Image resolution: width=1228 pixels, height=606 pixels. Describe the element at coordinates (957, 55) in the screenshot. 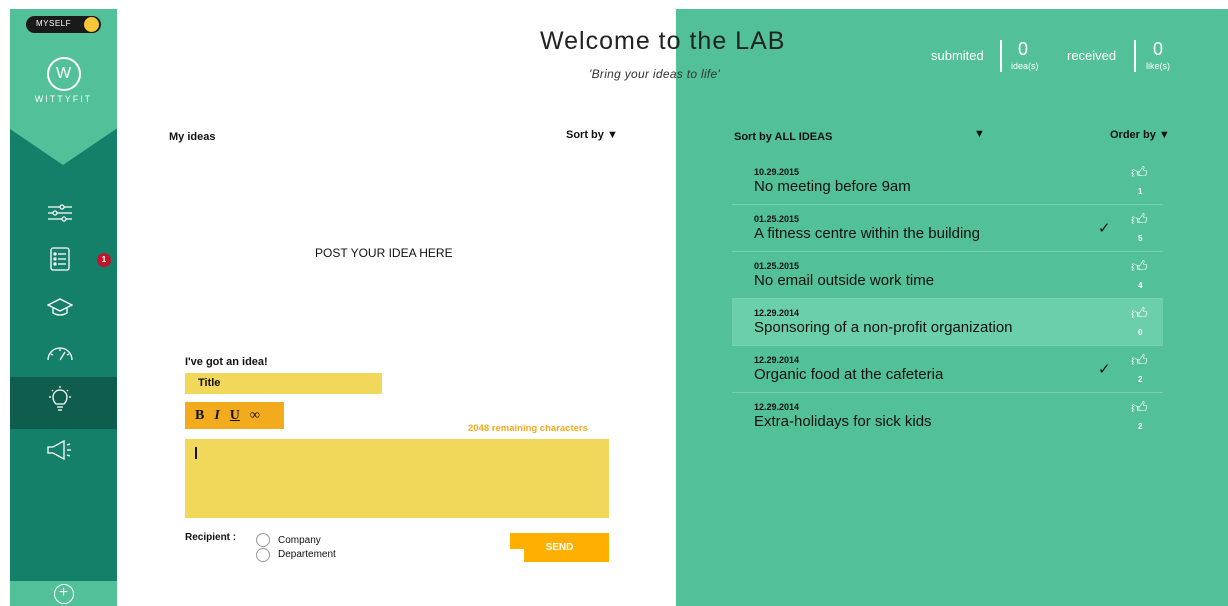

I see `submitted-label: submited` at that location.